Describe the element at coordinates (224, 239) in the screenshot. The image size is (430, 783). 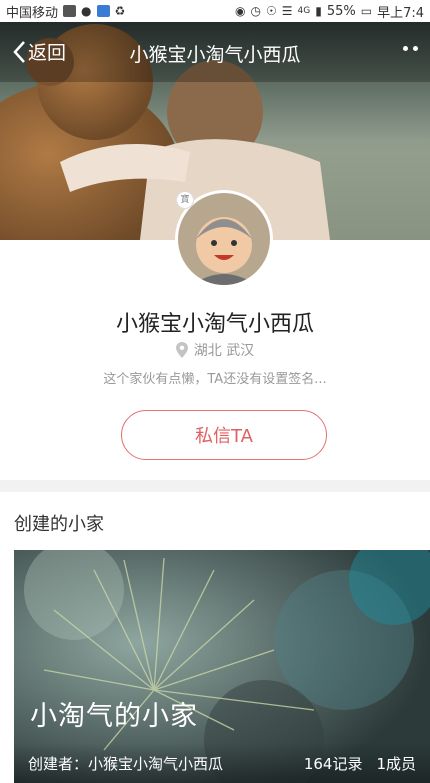
I see `baby-photo` at that location.